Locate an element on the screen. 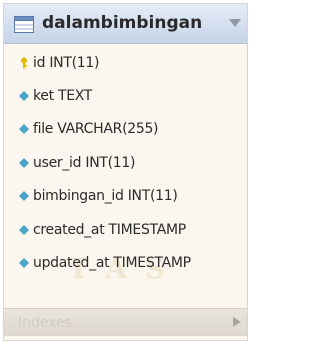  indexes-label: Indexes is located at coordinates (45, 323).